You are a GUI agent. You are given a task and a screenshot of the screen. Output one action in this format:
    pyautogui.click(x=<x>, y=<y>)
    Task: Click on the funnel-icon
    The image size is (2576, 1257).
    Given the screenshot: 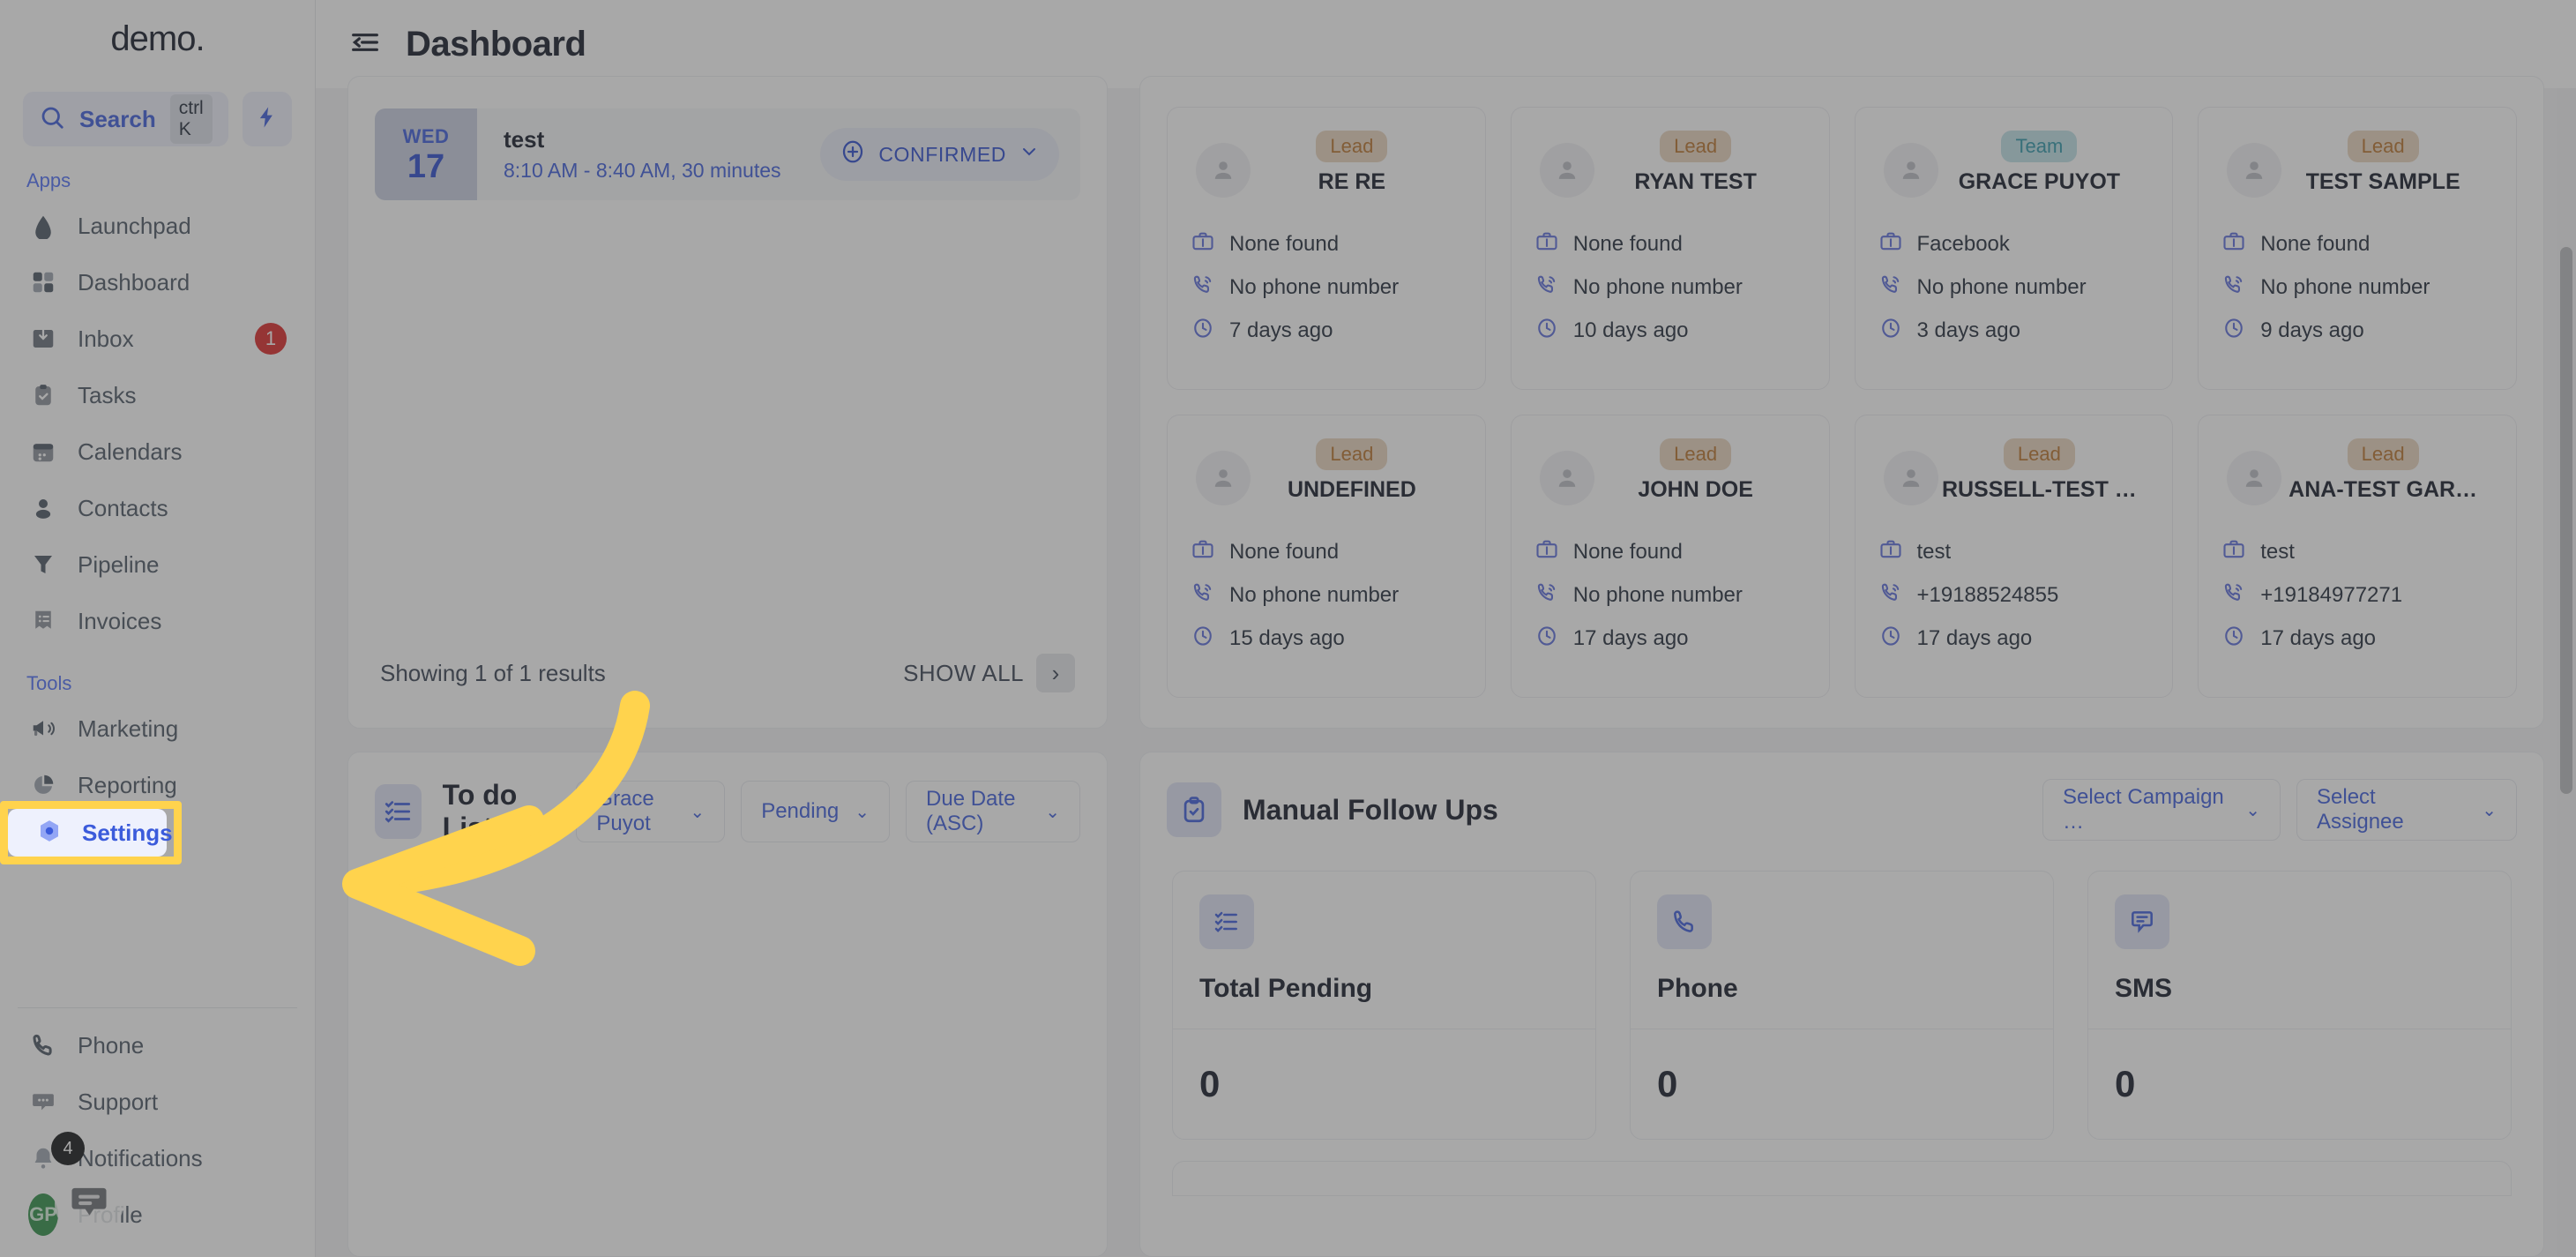 What is the action you would take?
    pyautogui.click(x=43, y=565)
    